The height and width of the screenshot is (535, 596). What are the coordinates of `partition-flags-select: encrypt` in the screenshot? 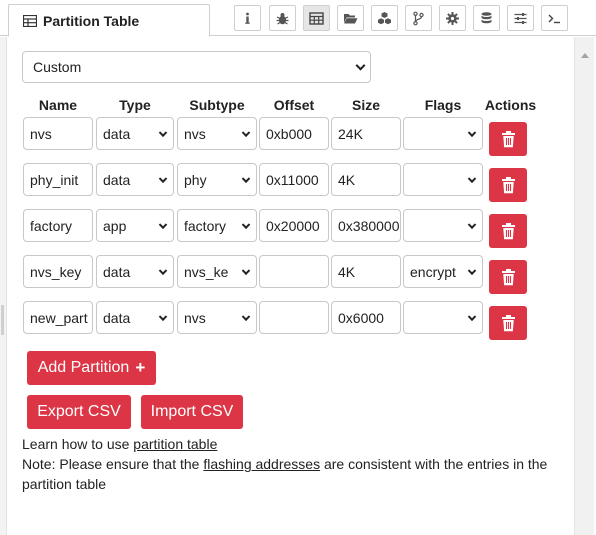 It's located at (443, 271).